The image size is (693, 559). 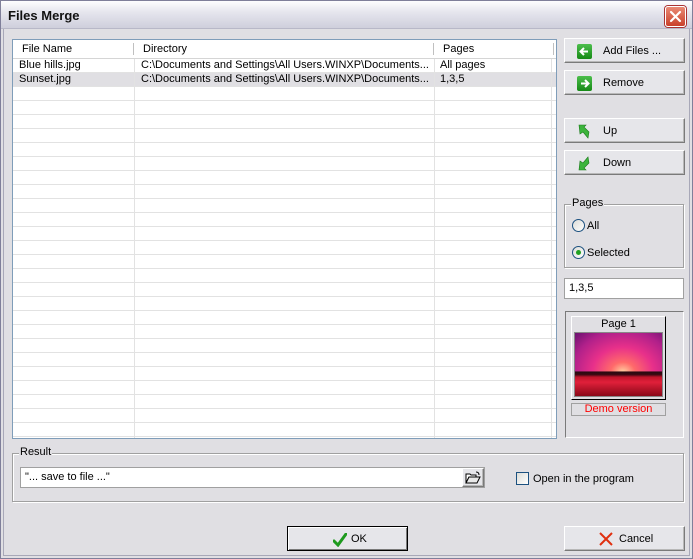 What do you see at coordinates (74, 79) in the screenshot?
I see `cell-file-name: Sunset.jpg` at bounding box center [74, 79].